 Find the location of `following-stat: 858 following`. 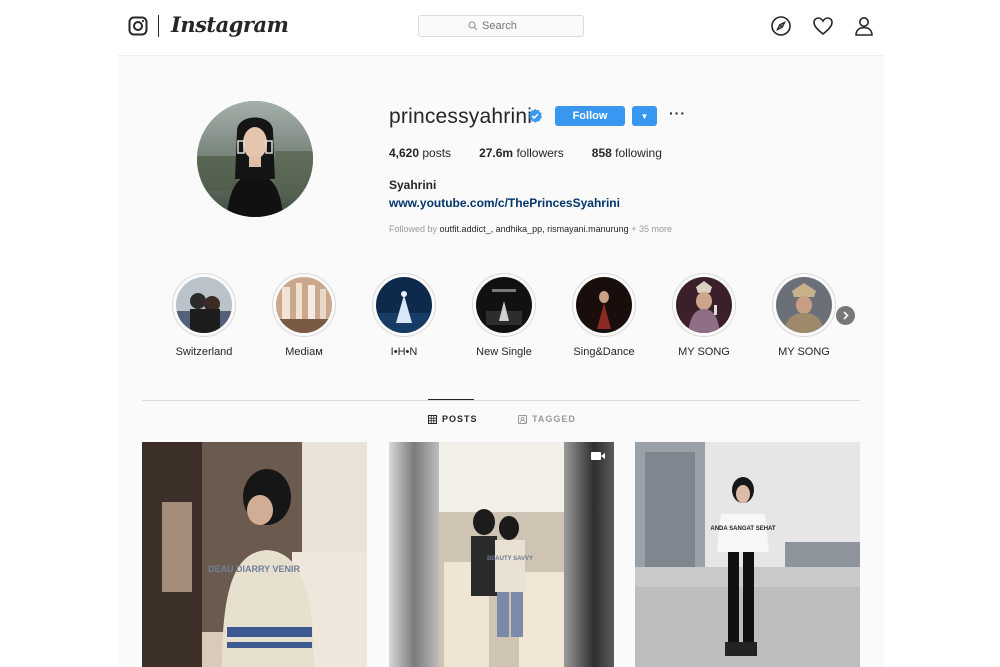

following-stat: 858 following is located at coordinates (627, 153).